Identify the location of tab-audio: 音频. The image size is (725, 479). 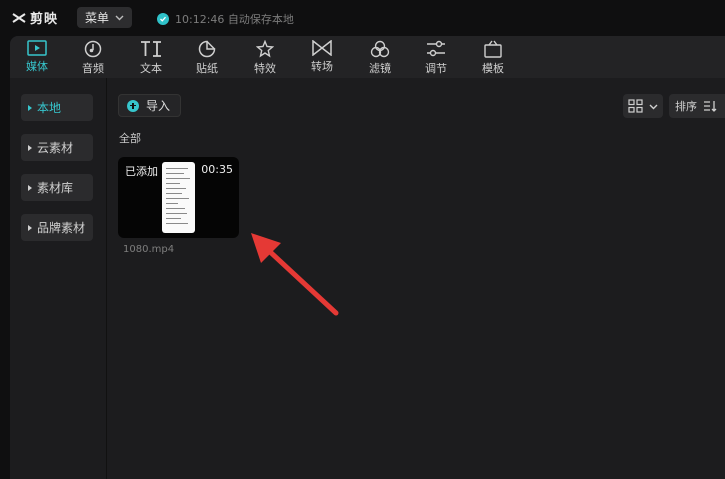
(93, 57).